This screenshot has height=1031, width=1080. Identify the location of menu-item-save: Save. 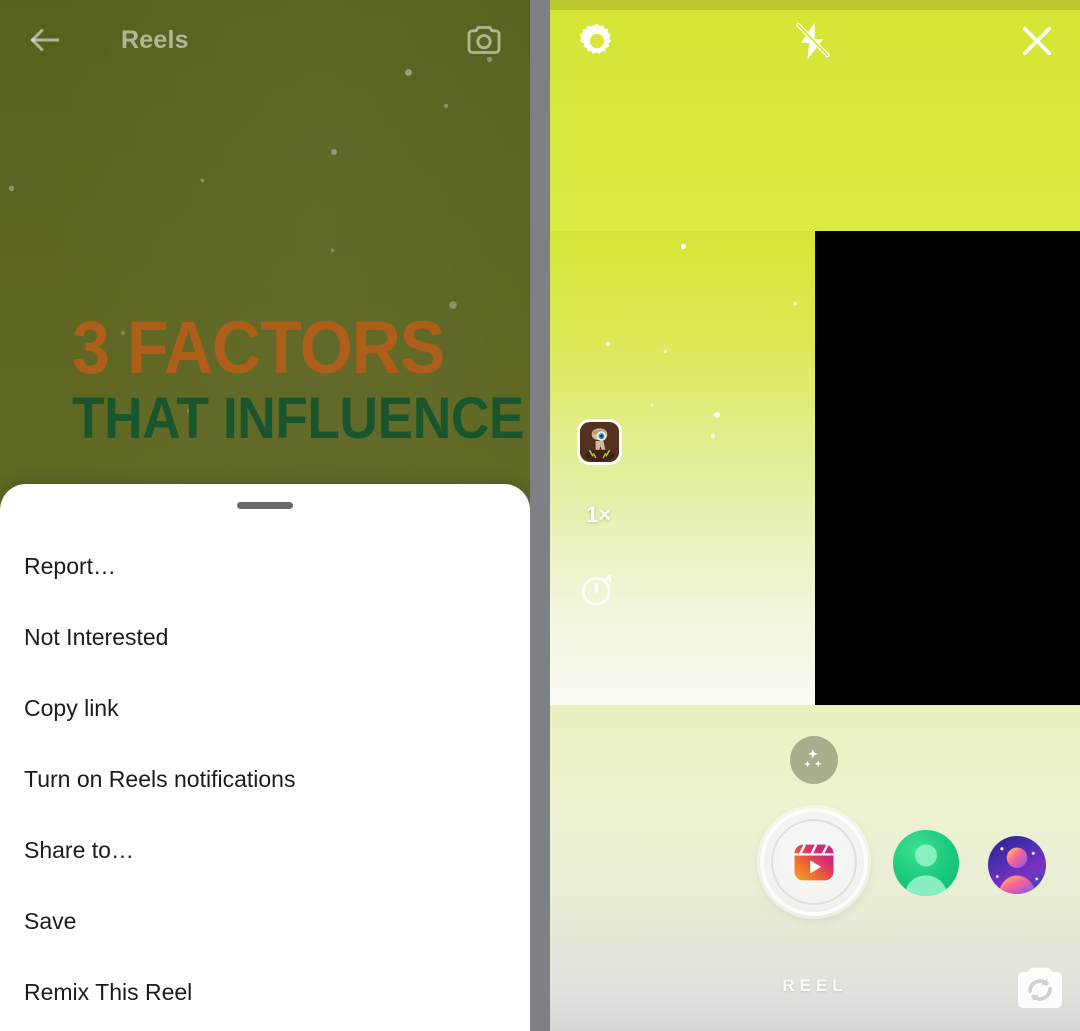
(265, 921).